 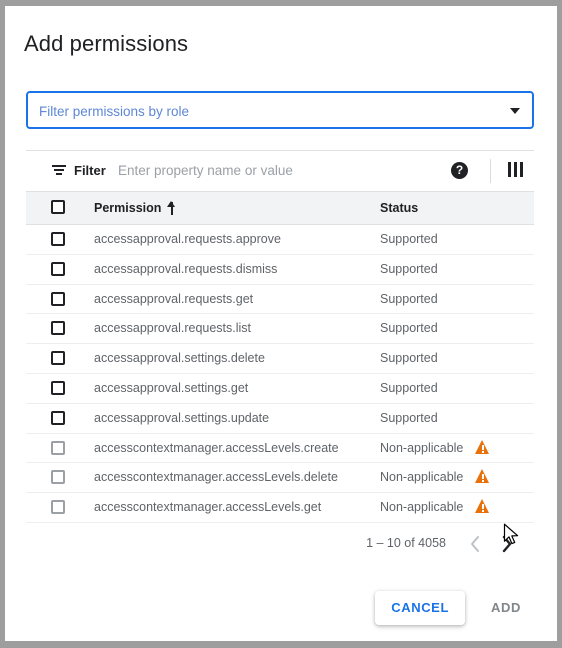 I want to click on table-row: accessapproval.settings.delete Supported, so click(x=280, y=359).